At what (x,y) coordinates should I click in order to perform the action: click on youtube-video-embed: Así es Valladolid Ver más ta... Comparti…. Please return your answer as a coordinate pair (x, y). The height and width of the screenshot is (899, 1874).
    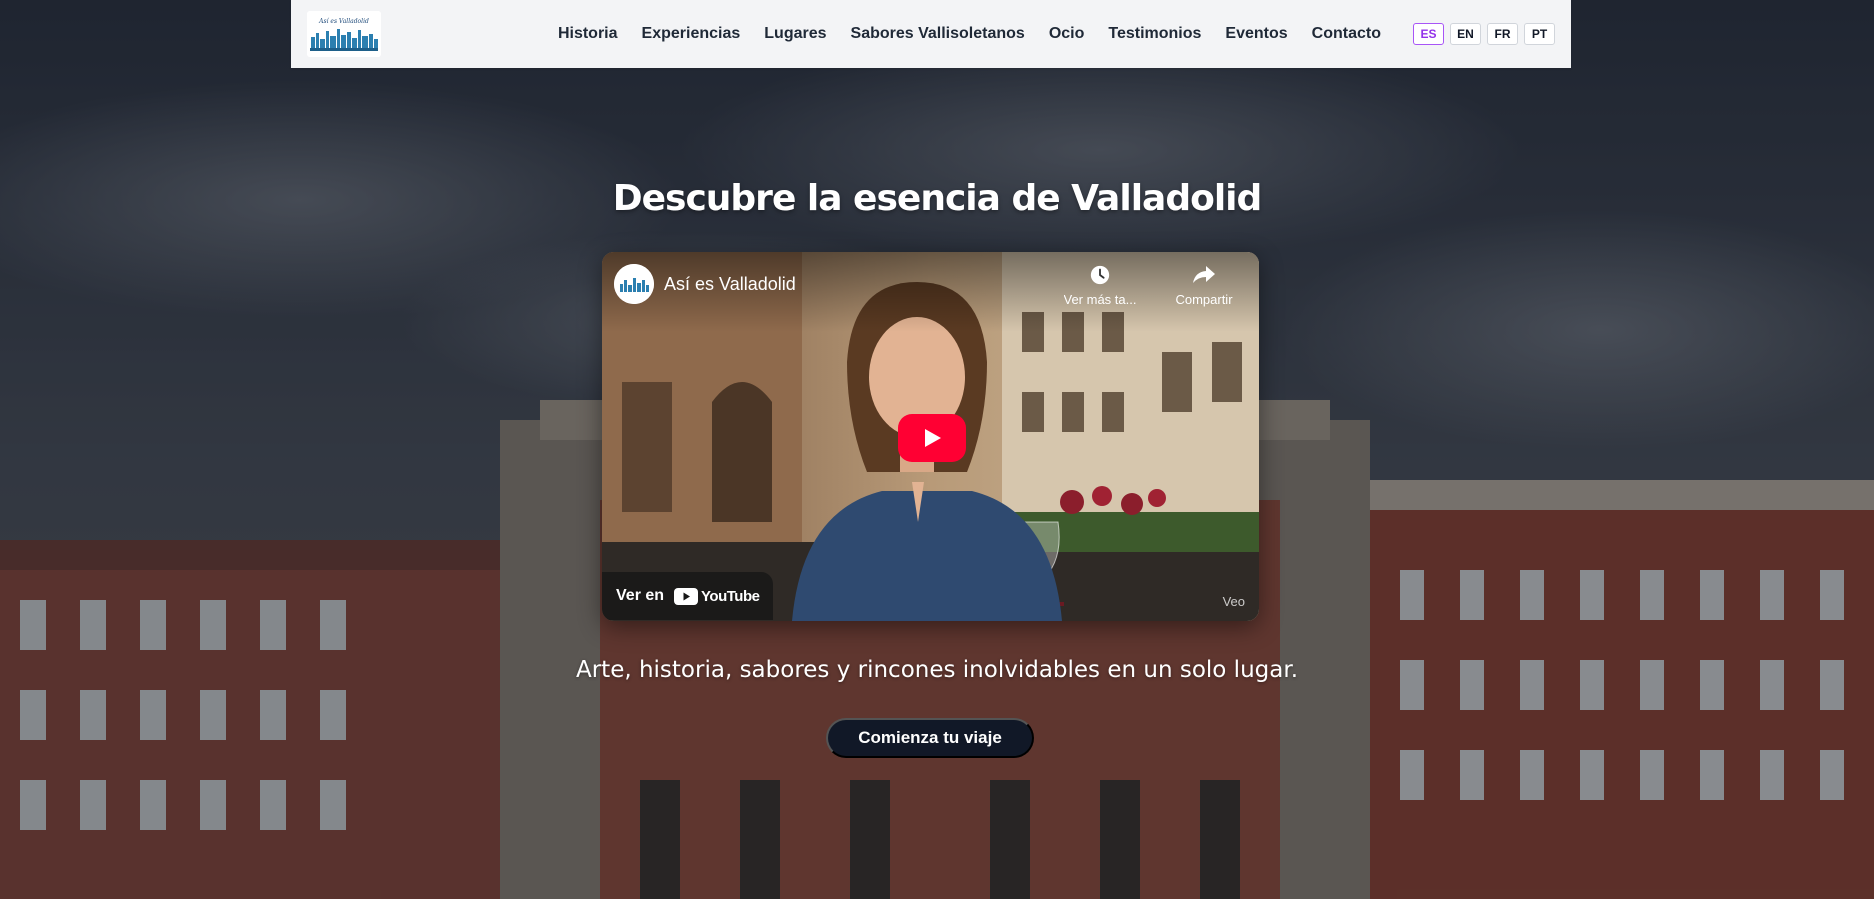
    Looking at the image, I should click on (930, 436).